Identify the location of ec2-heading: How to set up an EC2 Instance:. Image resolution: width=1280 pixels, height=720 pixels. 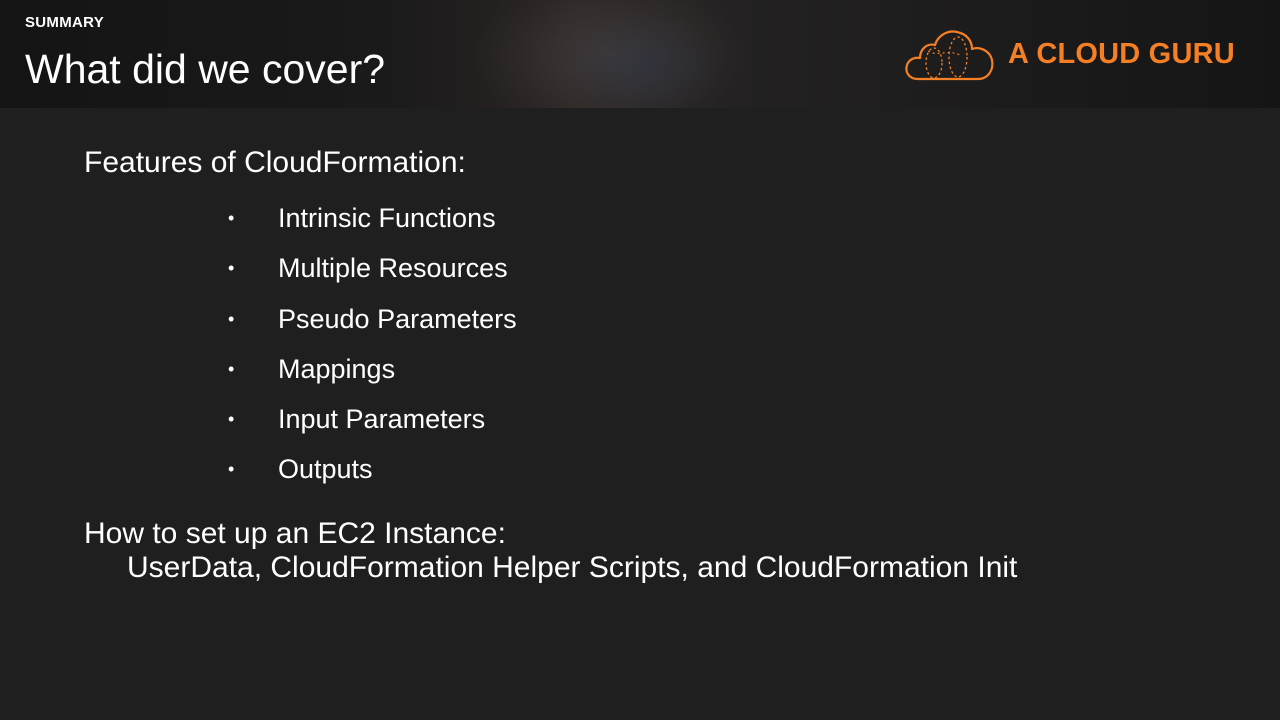
(295, 533).